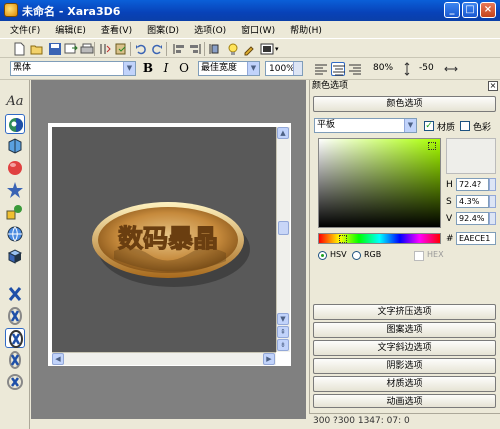  What do you see at coordinates (15, 360) in the screenshot?
I see `x-pulse-tool-icon` at bounding box center [15, 360].